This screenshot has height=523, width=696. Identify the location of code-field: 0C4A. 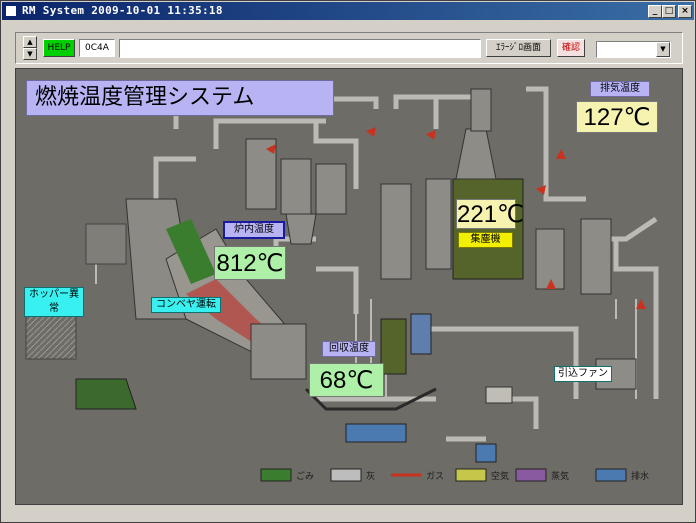
(97, 48).